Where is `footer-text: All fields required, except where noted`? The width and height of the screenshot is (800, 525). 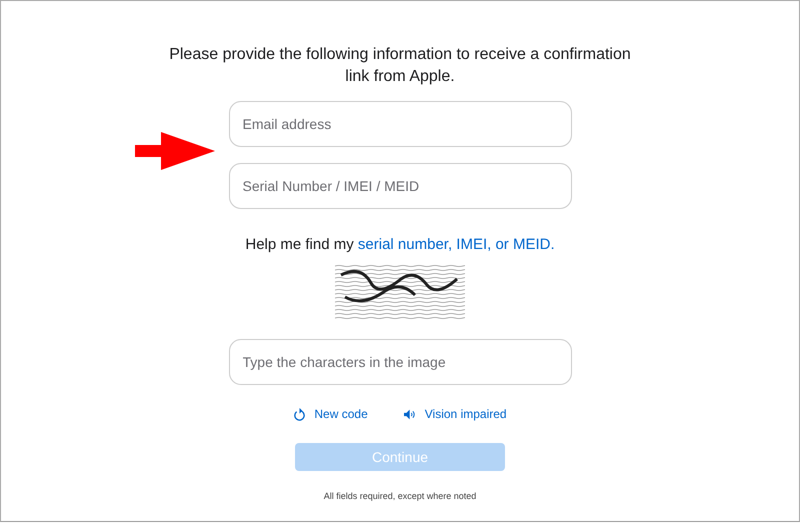 footer-text: All fields required, except where noted is located at coordinates (400, 496).